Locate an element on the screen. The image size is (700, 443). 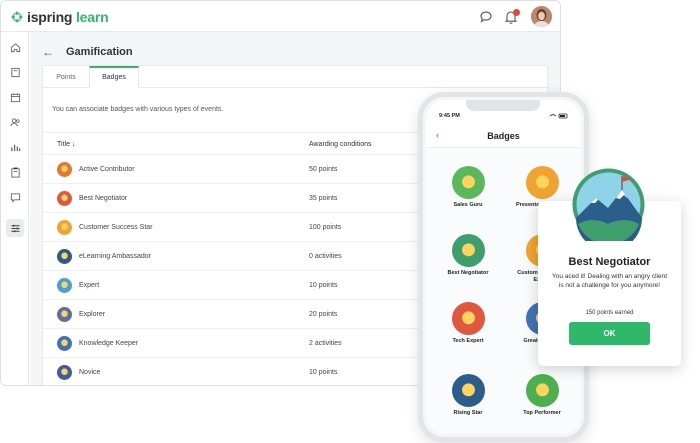
page-header: ← Gamification is located at coordinates (87, 52).